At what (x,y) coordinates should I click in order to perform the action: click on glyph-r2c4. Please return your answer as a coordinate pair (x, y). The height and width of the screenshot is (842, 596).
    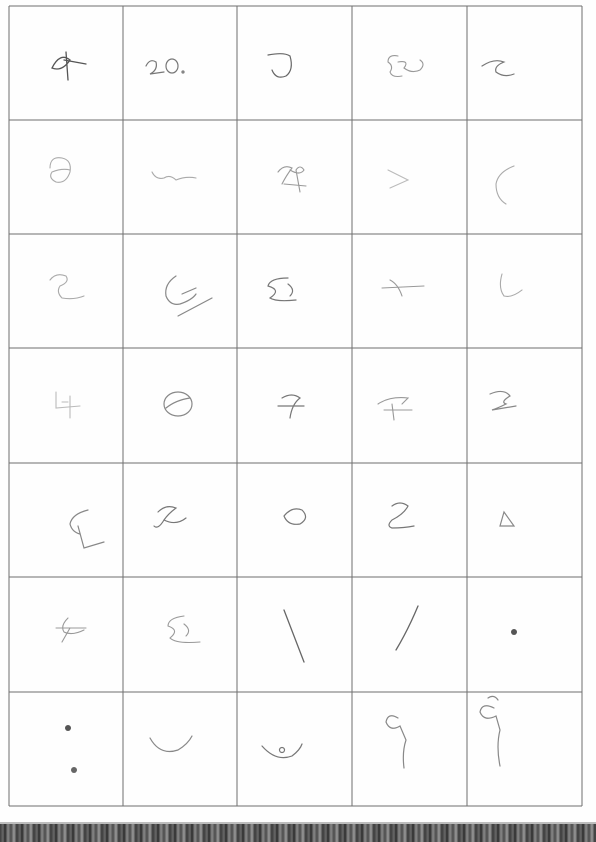
    Looking at the image, I should click on (398, 179).